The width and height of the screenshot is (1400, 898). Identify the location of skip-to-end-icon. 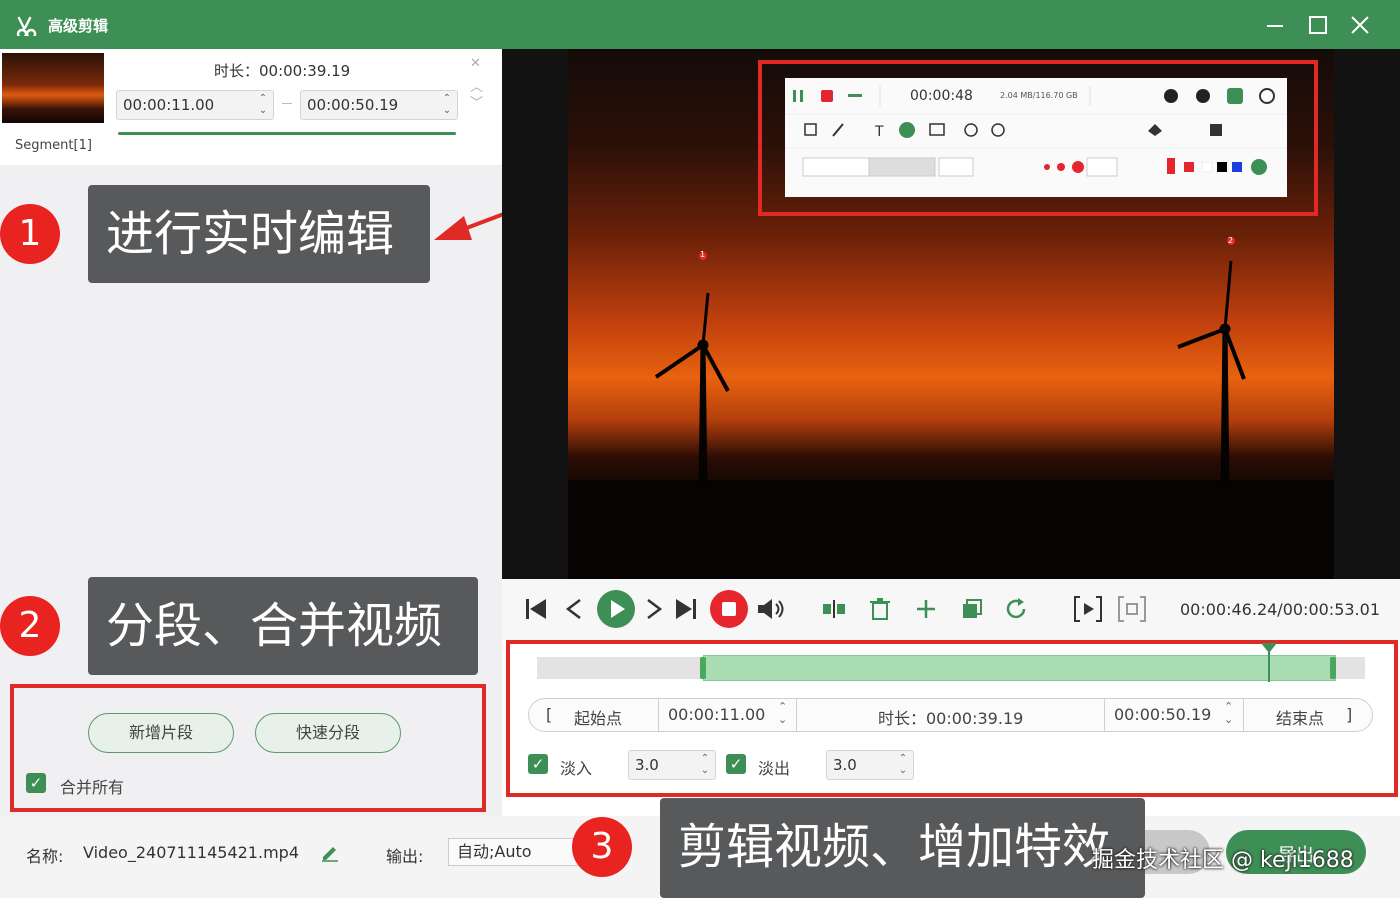
(686, 609).